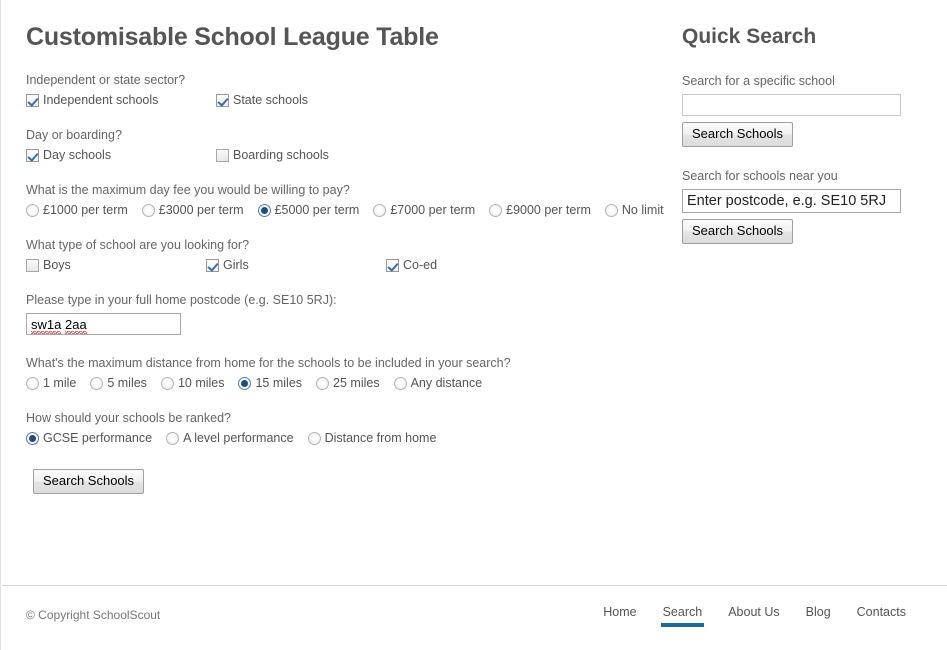 The image size is (947, 650). What do you see at coordinates (753, 616) in the screenshot?
I see `footer-nav-about-us: About Us` at bounding box center [753, 616].